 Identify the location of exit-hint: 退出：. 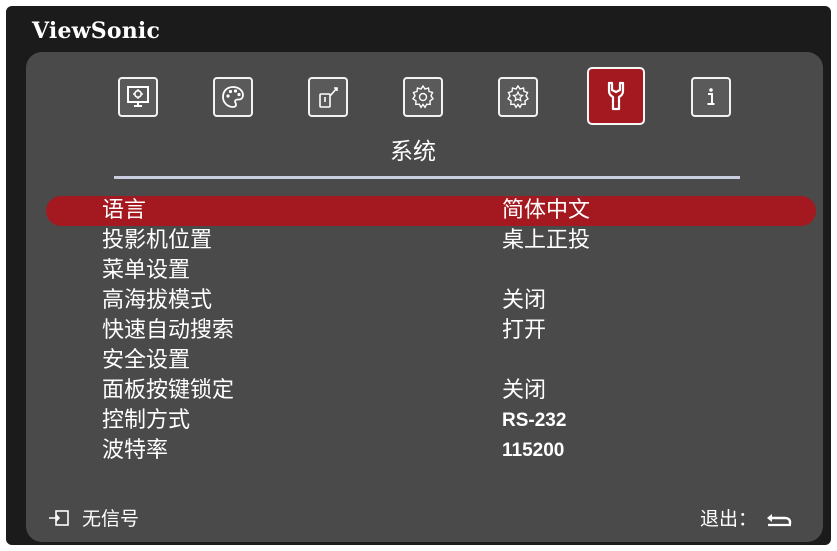
(746, 517).